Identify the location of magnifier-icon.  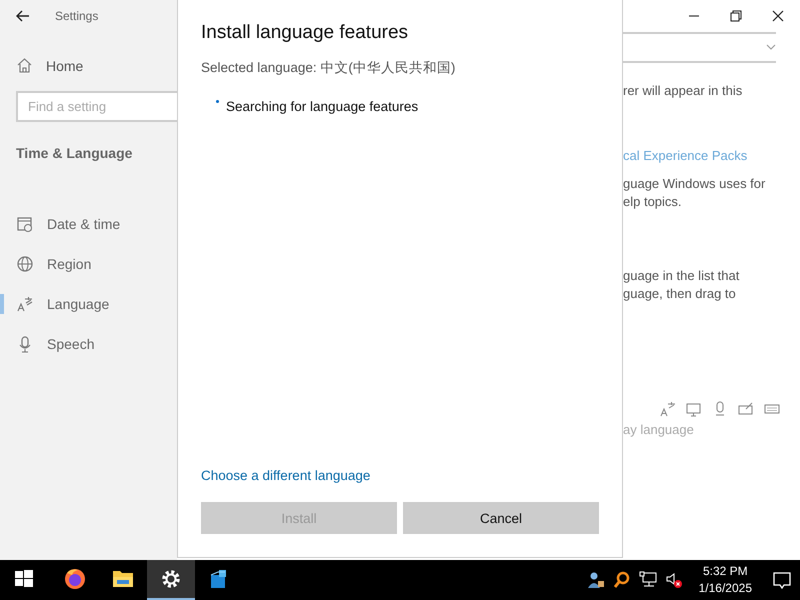
(621, 580).